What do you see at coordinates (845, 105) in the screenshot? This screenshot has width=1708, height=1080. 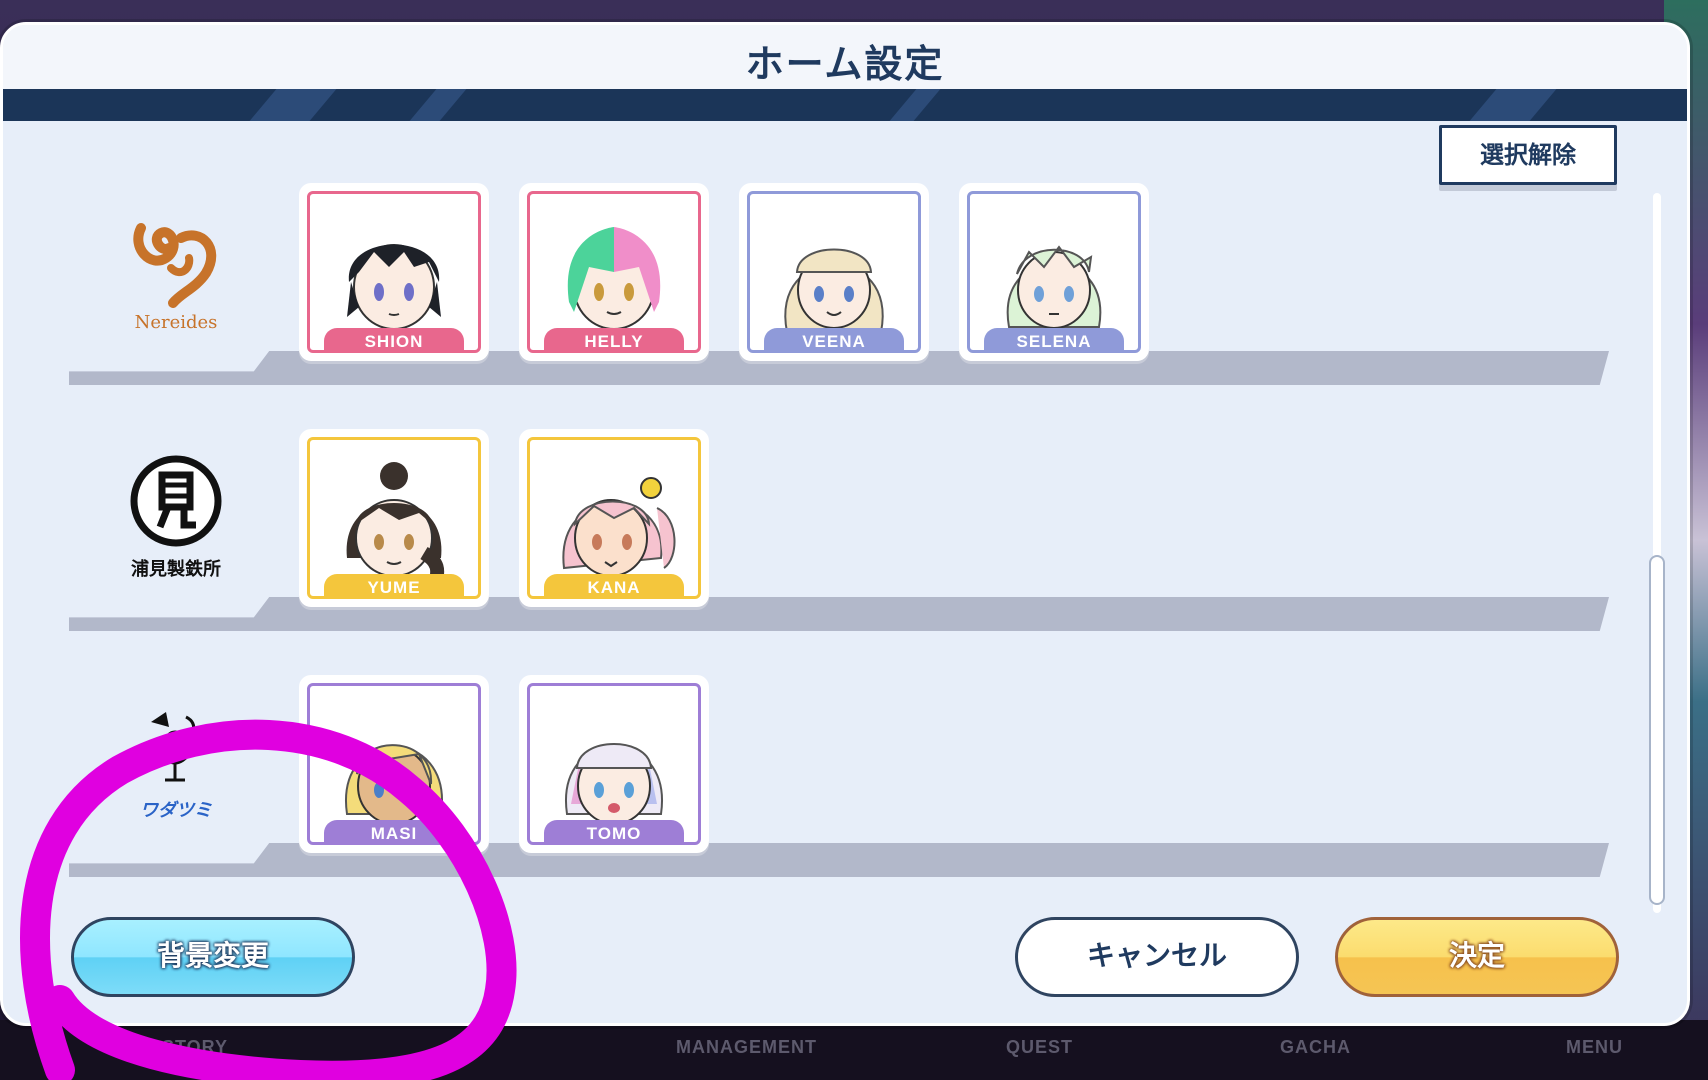 I see `title-band` at bounding box center [845, 105].